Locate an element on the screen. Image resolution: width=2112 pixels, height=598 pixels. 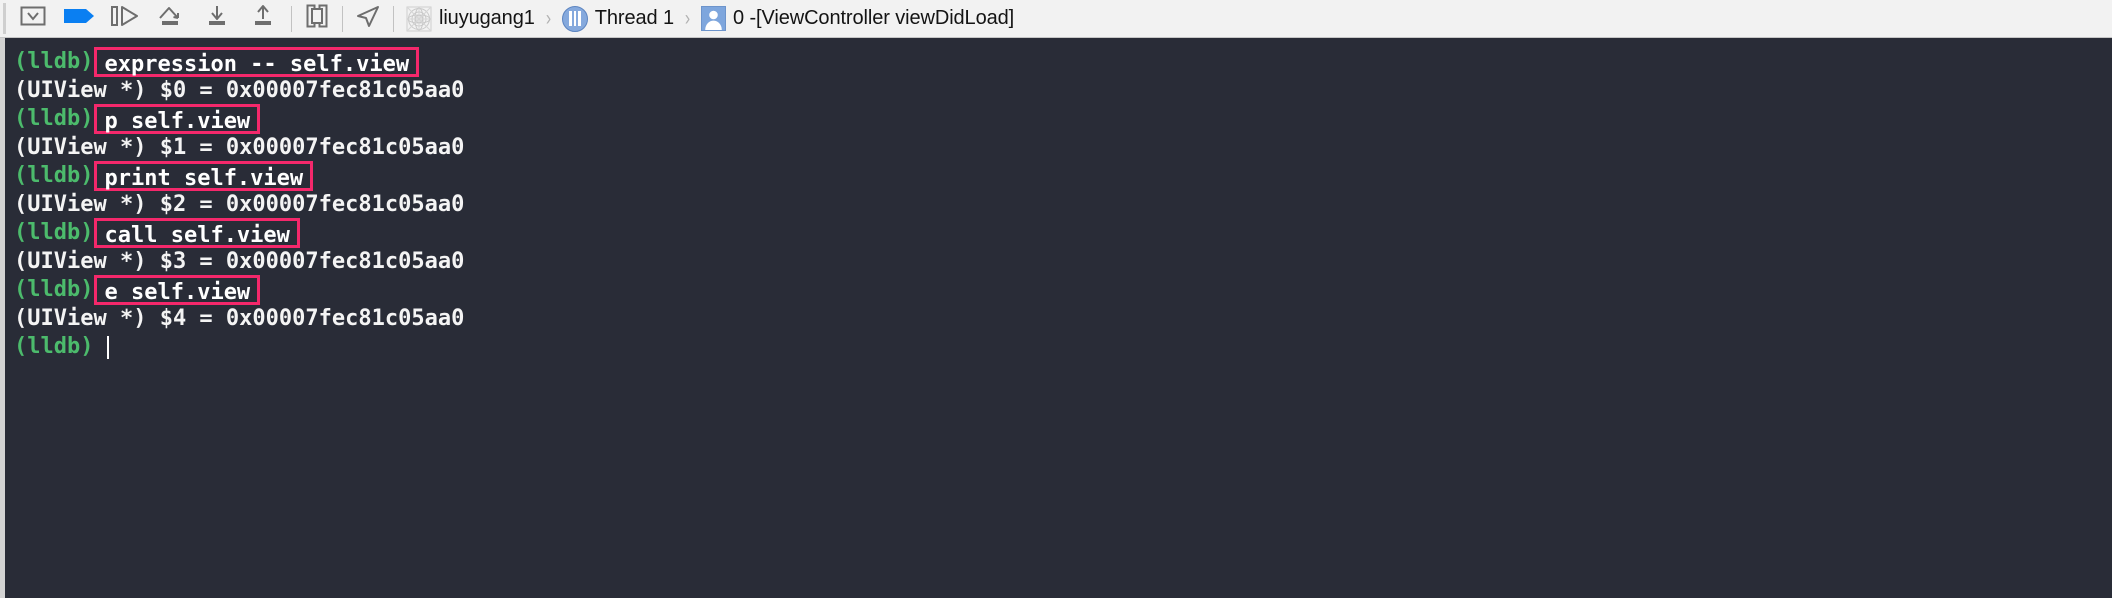
process-mesh-icon is located at coordinates (419, 19).